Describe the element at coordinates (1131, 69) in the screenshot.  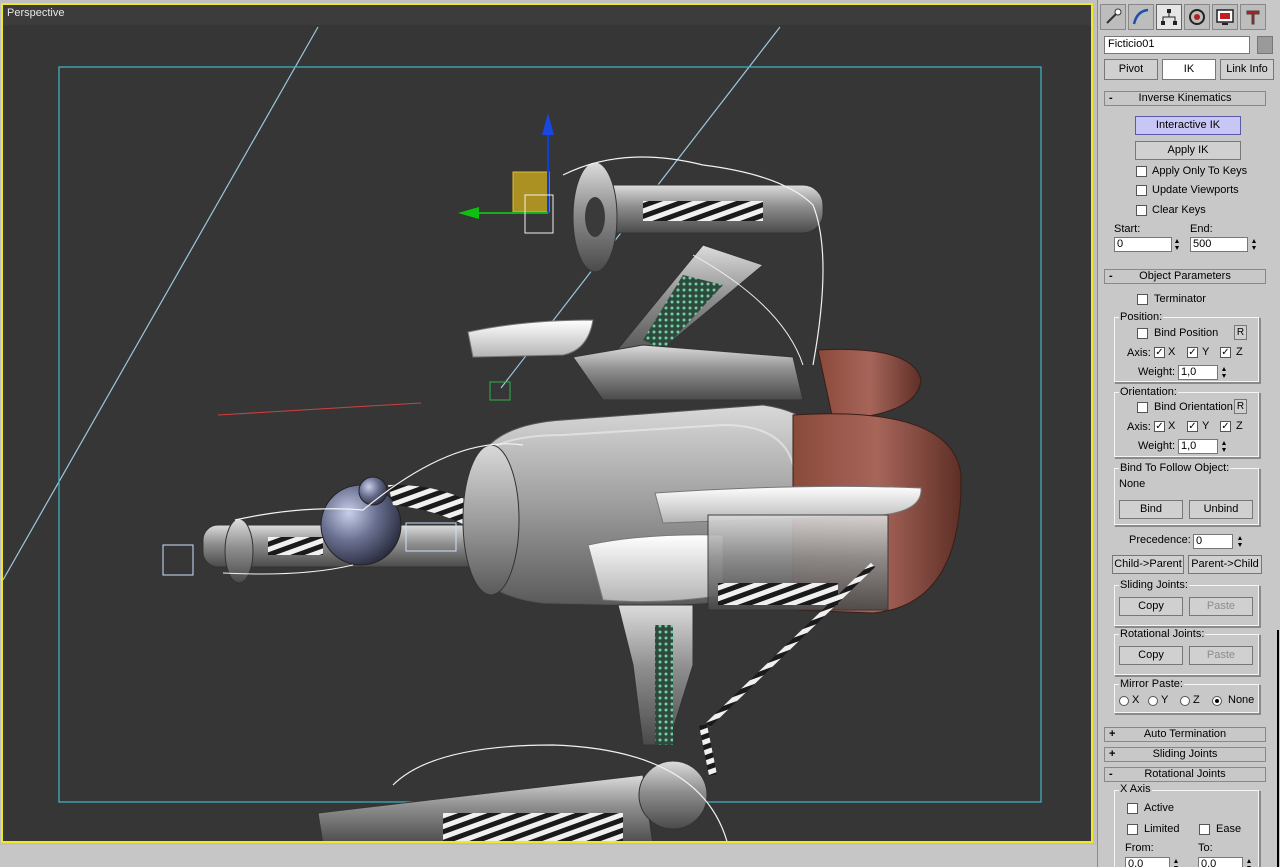
I see `pivot-button: Pivot` at that location.